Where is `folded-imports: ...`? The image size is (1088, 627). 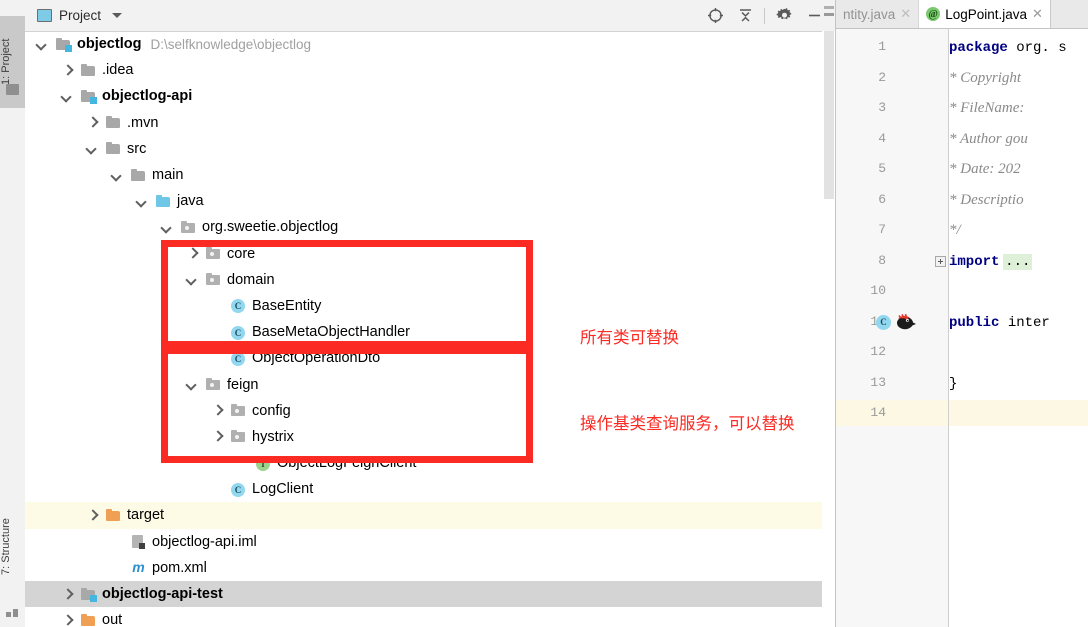 folded-imports: ... is located at coordinates (1018, 261).